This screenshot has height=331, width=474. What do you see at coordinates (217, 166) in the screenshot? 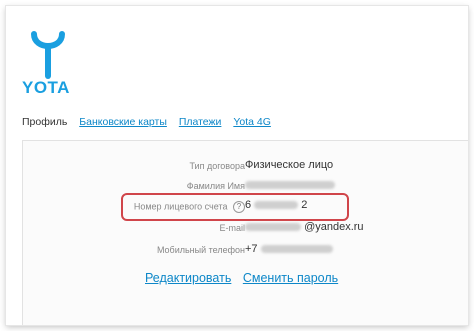
I see `contract-type-label: Тип договора` at bounding box center [217, 166].